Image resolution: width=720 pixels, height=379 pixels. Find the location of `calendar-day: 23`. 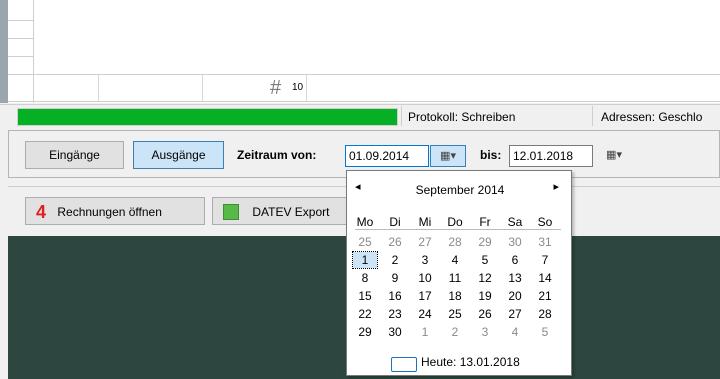

calendar-day: 23 is located at coordinates (395, 314).